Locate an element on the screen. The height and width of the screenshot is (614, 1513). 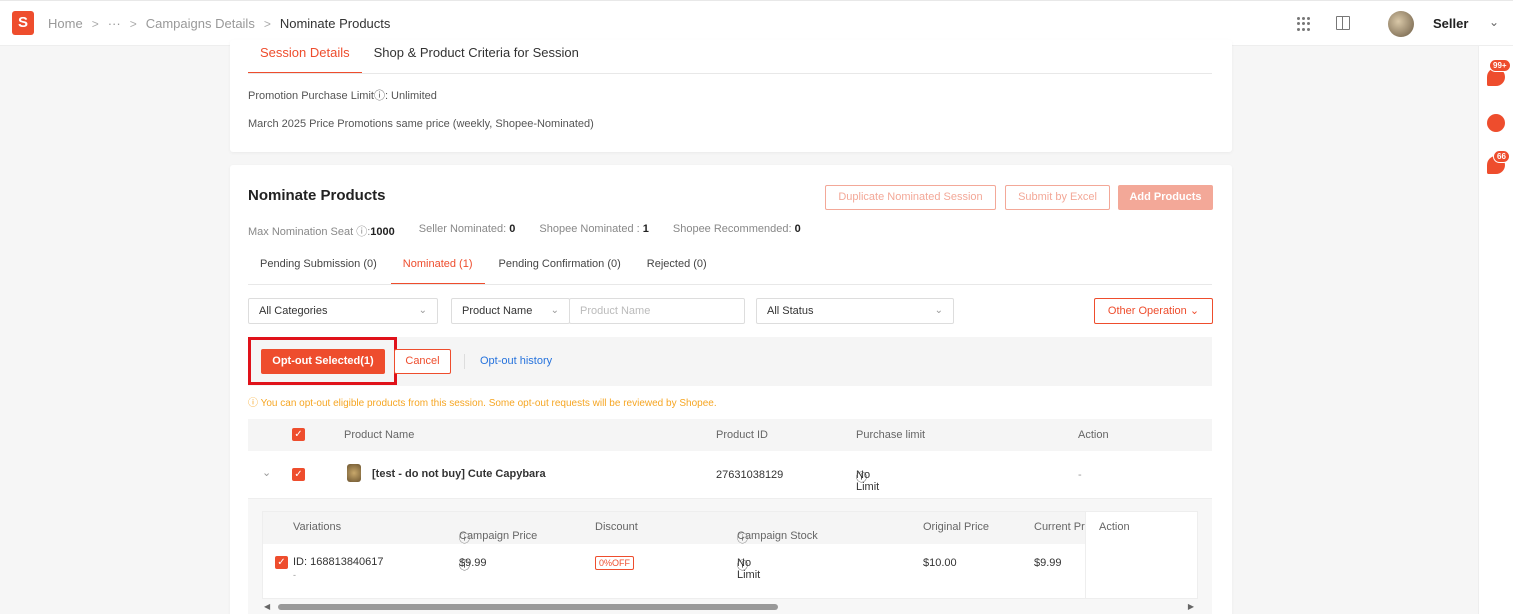
header-variations: Variations is located at coordinates (317, 527).